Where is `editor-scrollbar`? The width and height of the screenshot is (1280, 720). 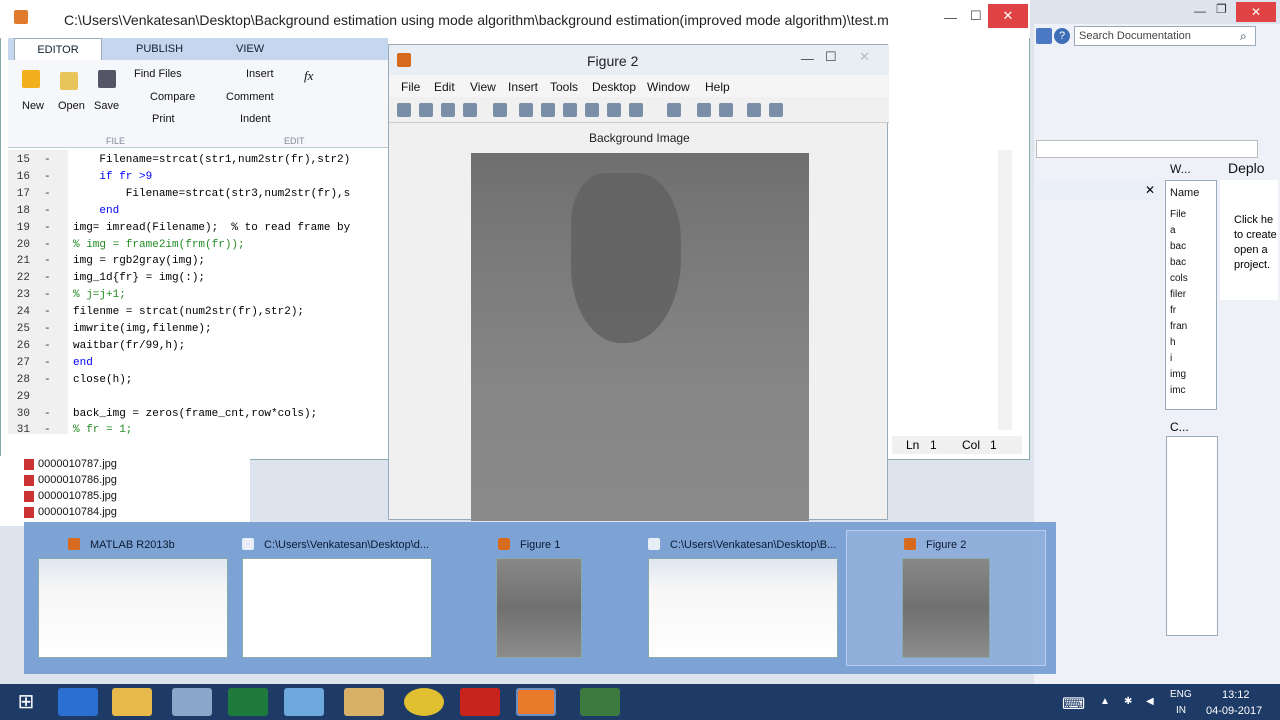 editor-scrollbar is located at coordinates (1005, 290).